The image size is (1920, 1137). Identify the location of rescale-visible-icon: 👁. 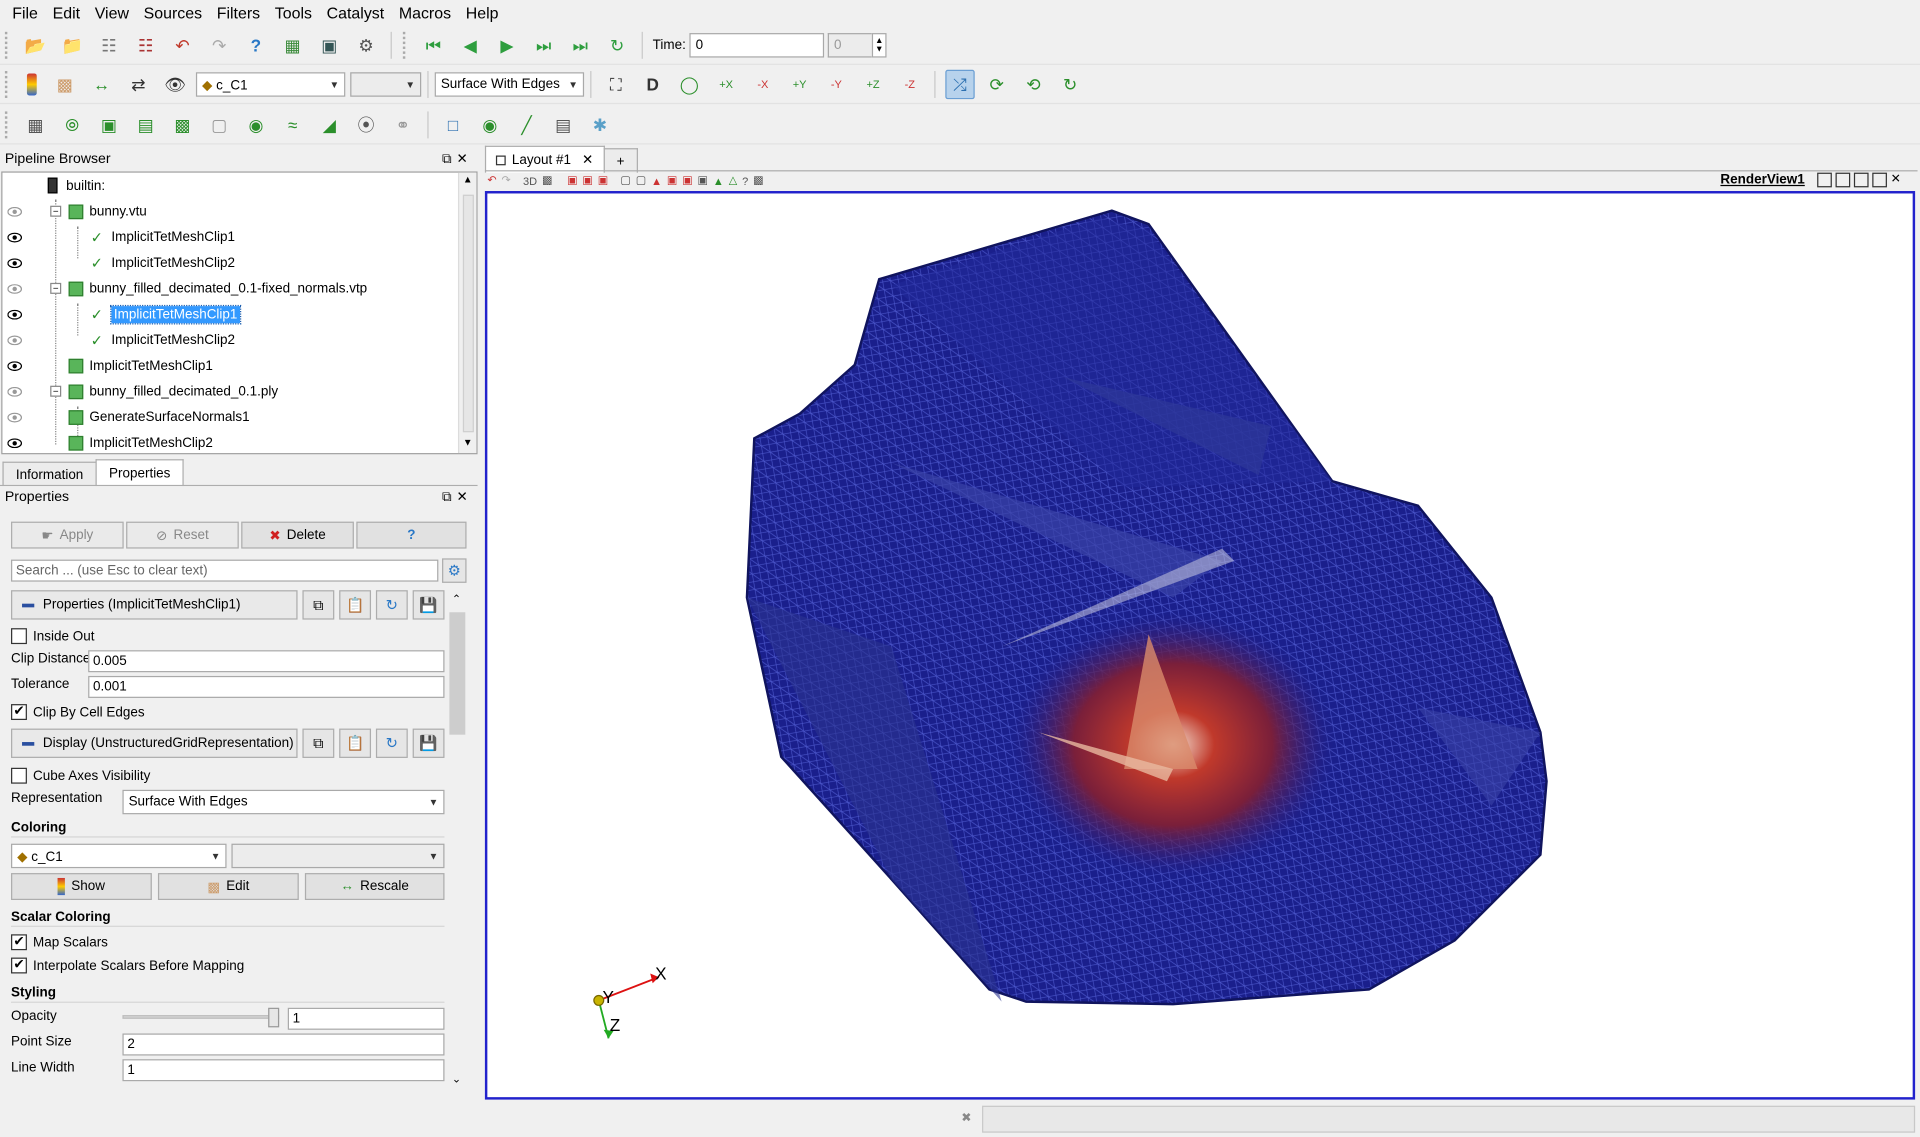
(174, 84).